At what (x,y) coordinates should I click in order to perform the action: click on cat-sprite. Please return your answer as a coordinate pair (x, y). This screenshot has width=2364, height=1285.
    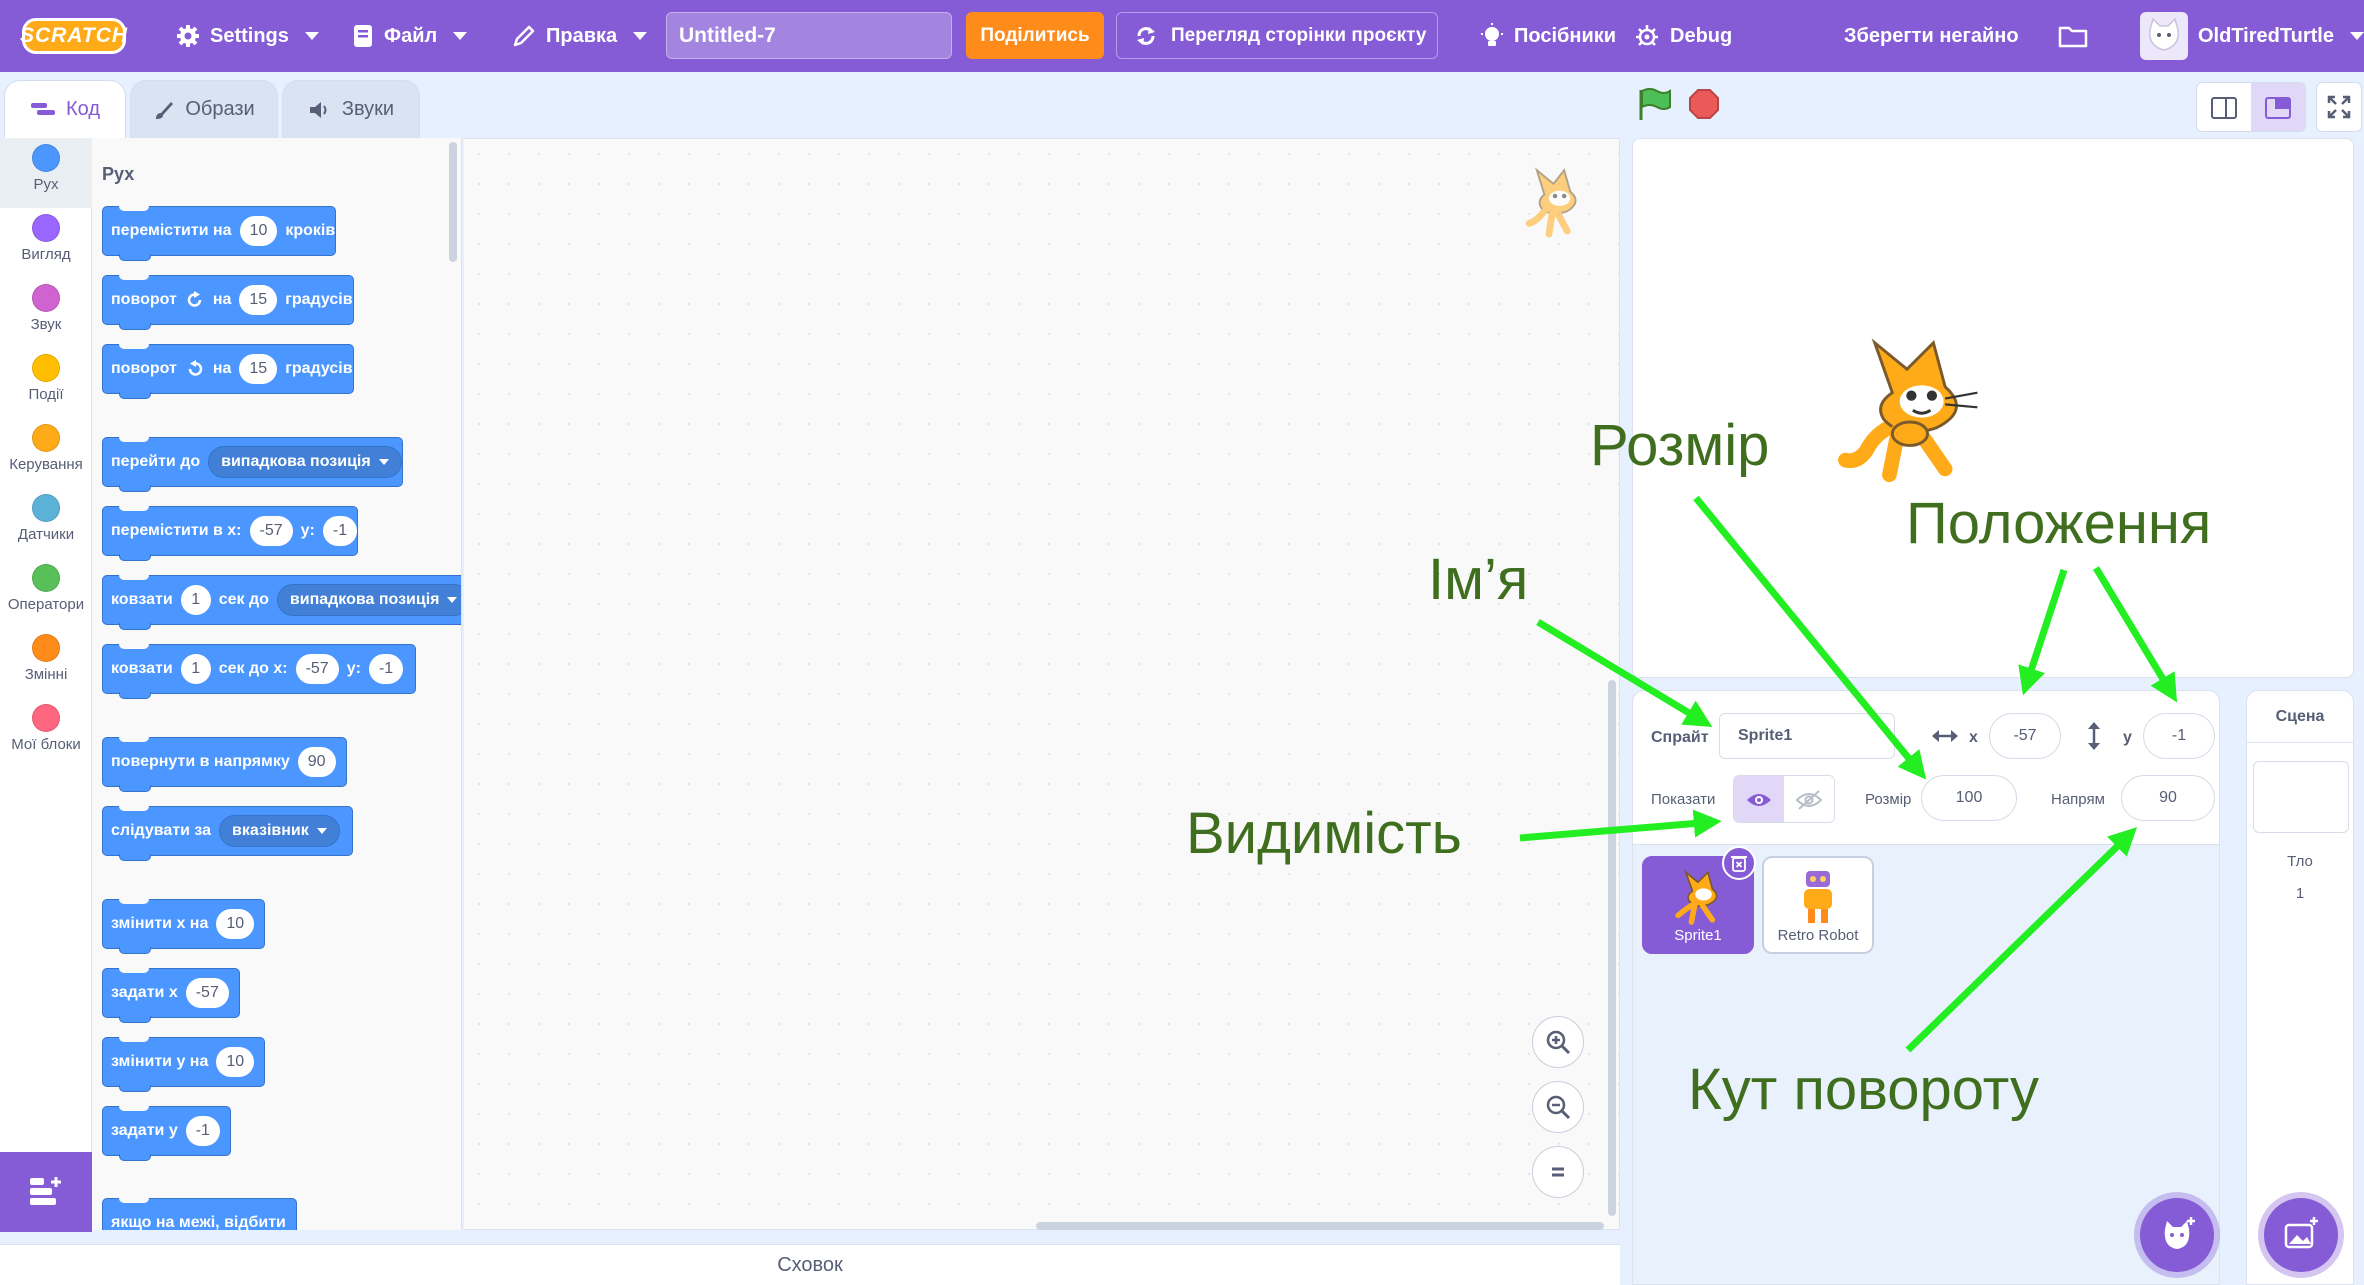
    Looking at the image, I should click on (1907, 411).